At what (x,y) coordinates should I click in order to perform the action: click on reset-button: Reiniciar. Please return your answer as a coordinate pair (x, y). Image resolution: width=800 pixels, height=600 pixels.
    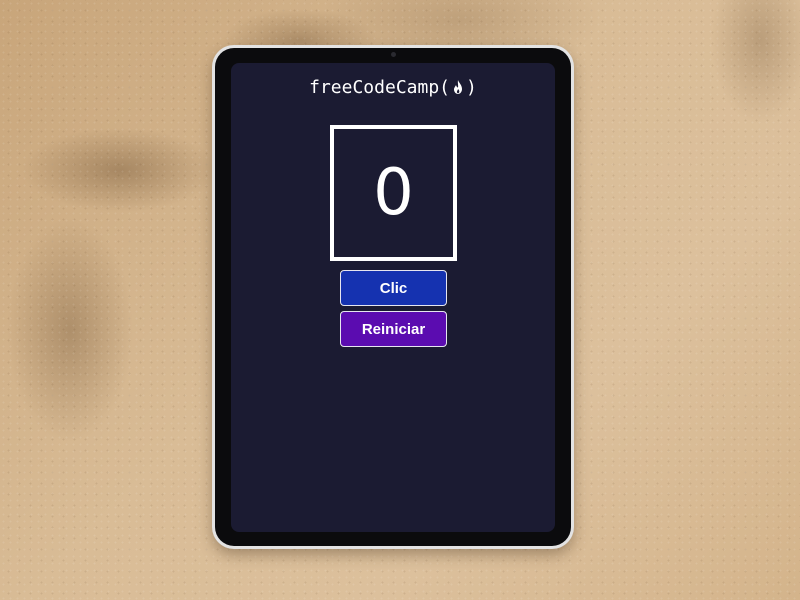
    Looking at the image, I should click on (393, 329).